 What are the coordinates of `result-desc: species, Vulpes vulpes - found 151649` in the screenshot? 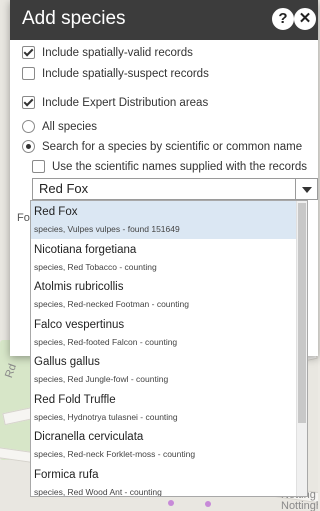 It's located at (107, 229).